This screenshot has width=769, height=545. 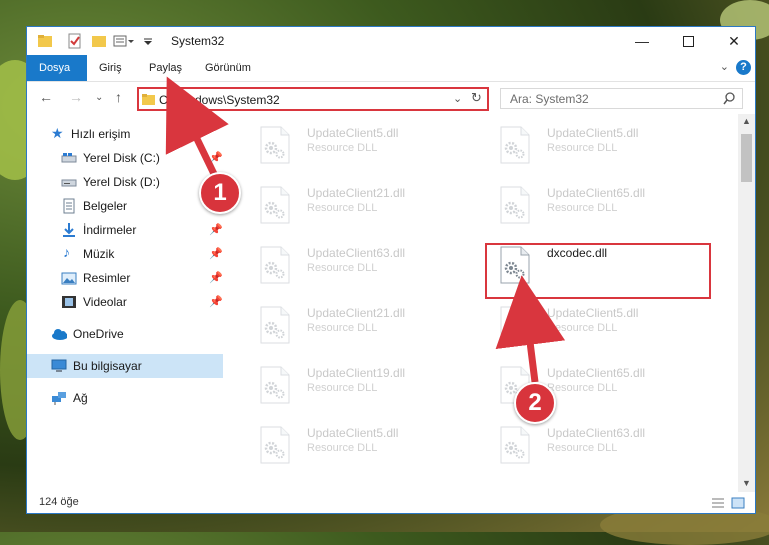 What do you see at coordinates (535, 403) in the screenshot?
I see `step-badge-2: 2` at bounding box center [535, 403].